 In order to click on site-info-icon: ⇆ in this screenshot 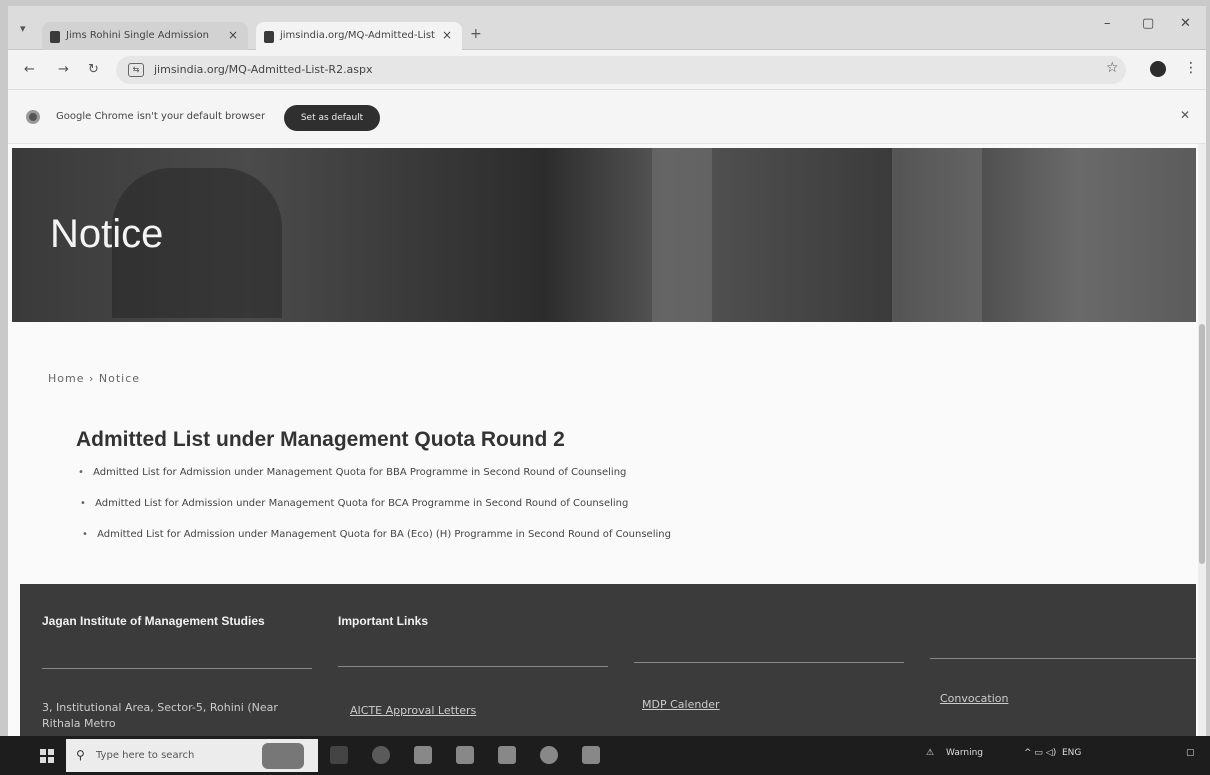, I will do `click(136, 70)`.